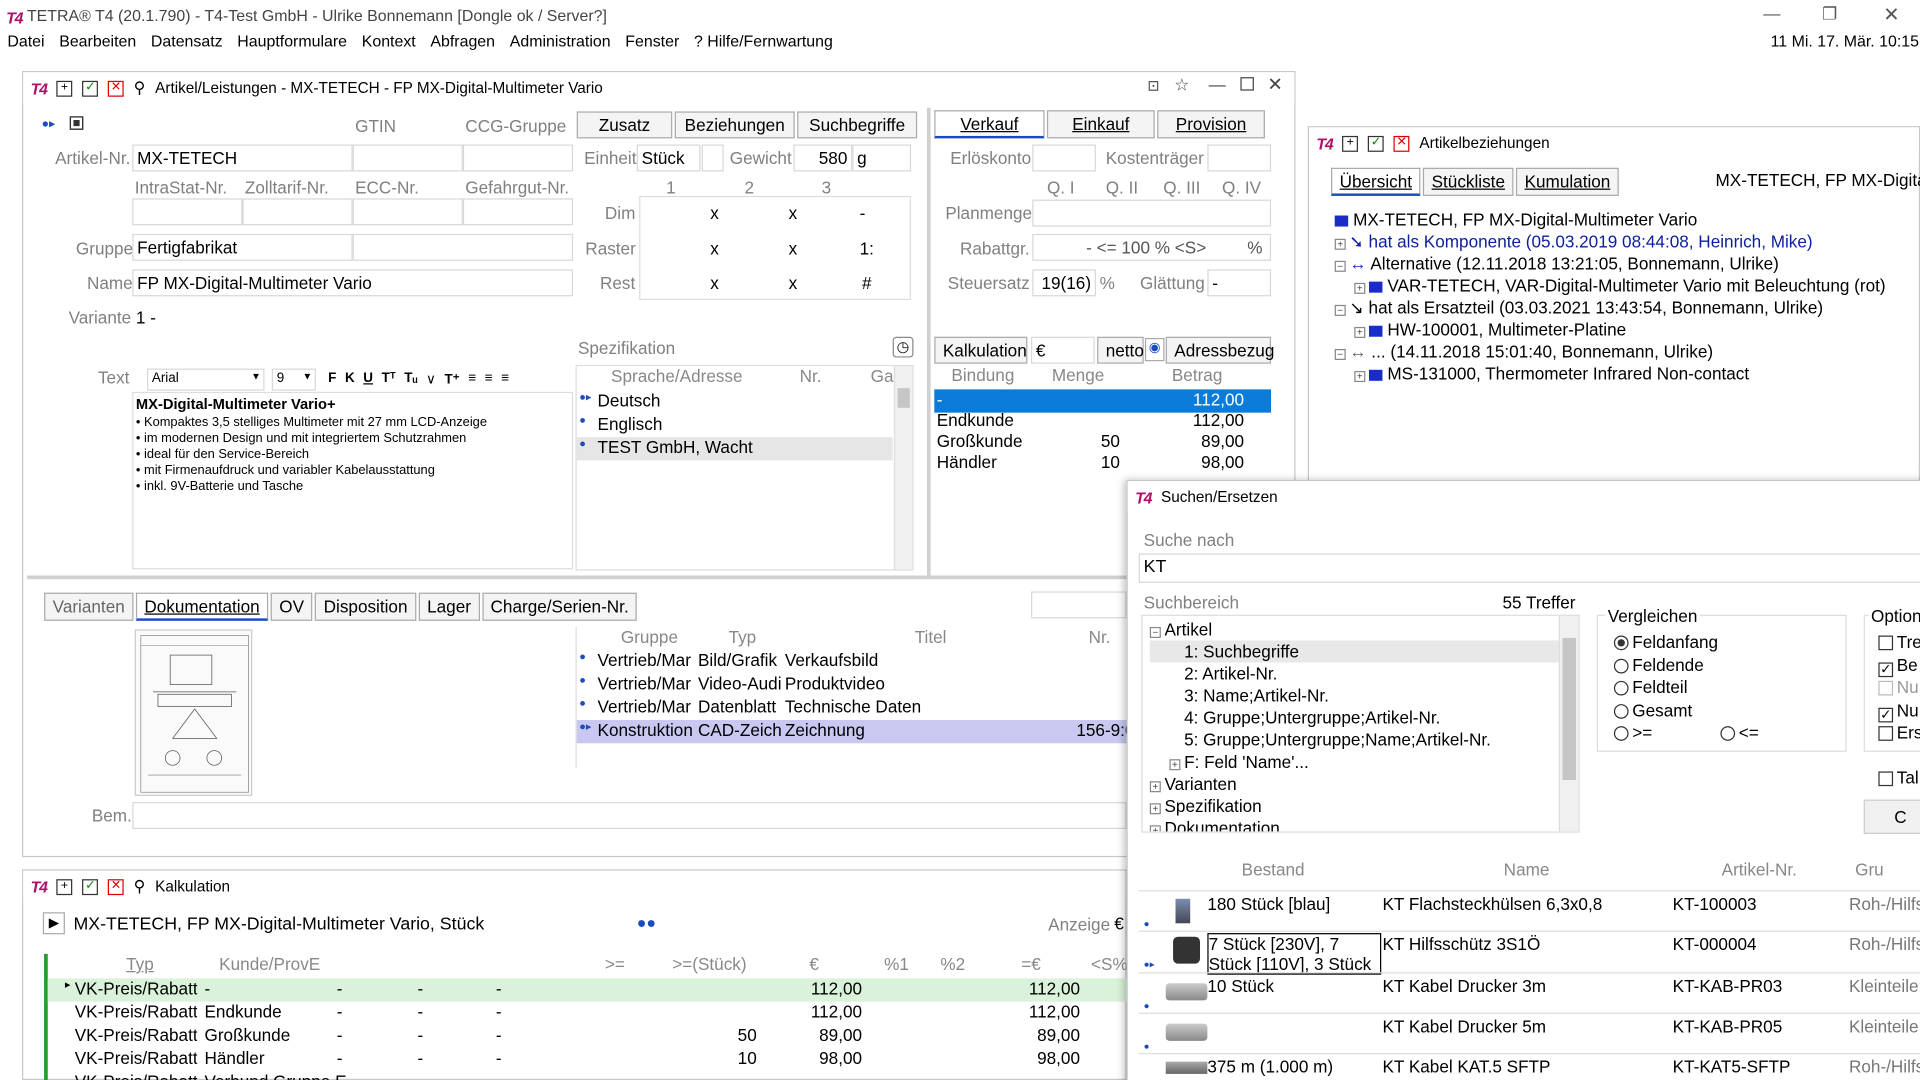 Image resolution: width=1920 pixels, height=1080 pixels. What do you see at coordinates (242, 247) in the screenshot?
I see `gruppe-field: Fertigfabrikat` at bounding box center [242, 247].